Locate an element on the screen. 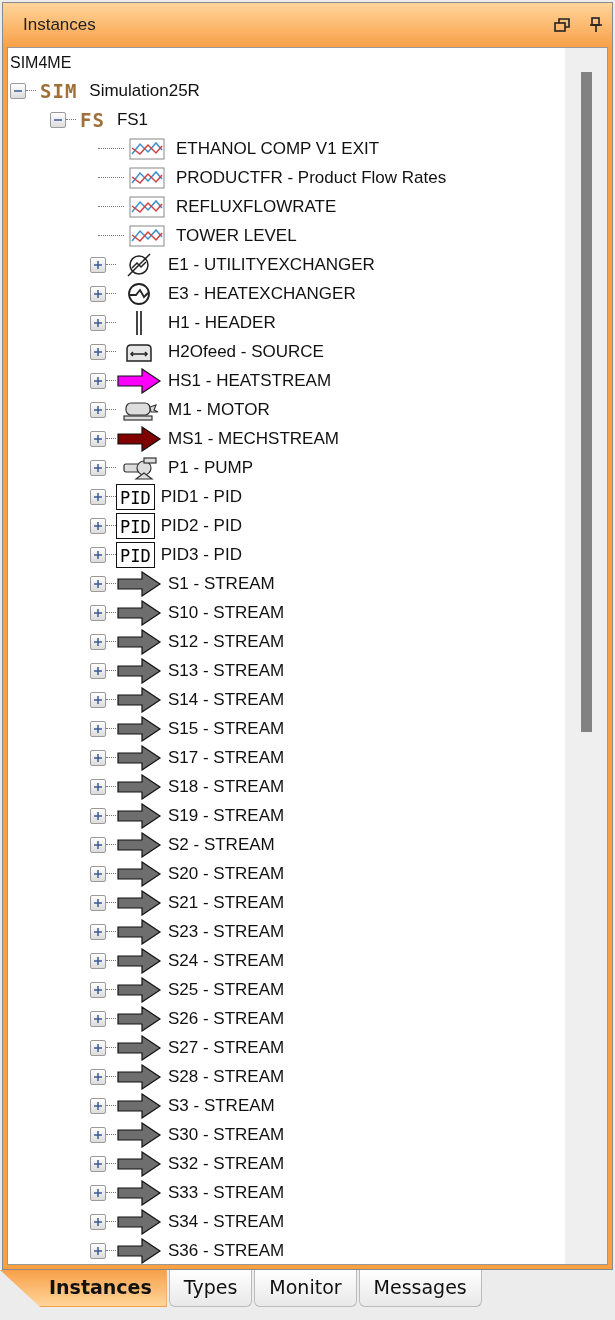  tree-item: S3 - STREAM is located at coordinates (221, 1105).